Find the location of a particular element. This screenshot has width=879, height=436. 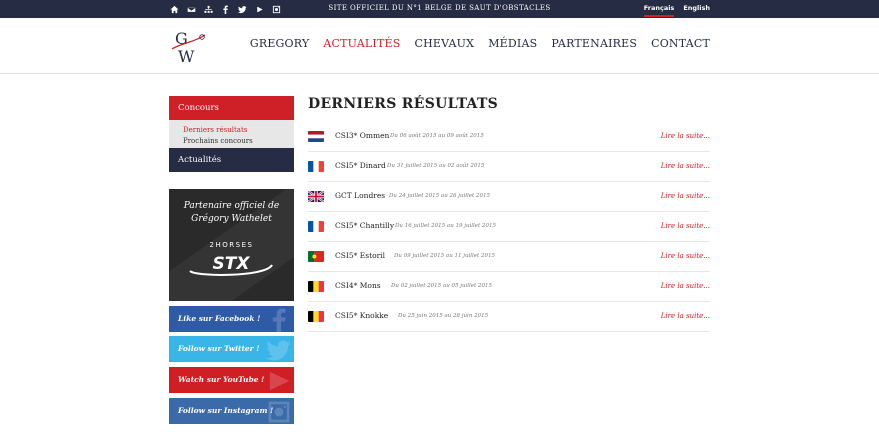

result-event: CSI4* Mons is located at coordinates (358, 285).